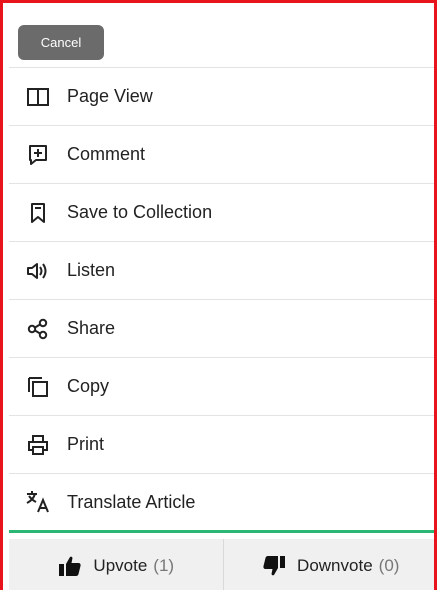 This screenshot has height=590, width=437. Describe the element at coordinates (223, 503) in the screenshot. I see `menu-item-translate-article: Translate Article` at that location.